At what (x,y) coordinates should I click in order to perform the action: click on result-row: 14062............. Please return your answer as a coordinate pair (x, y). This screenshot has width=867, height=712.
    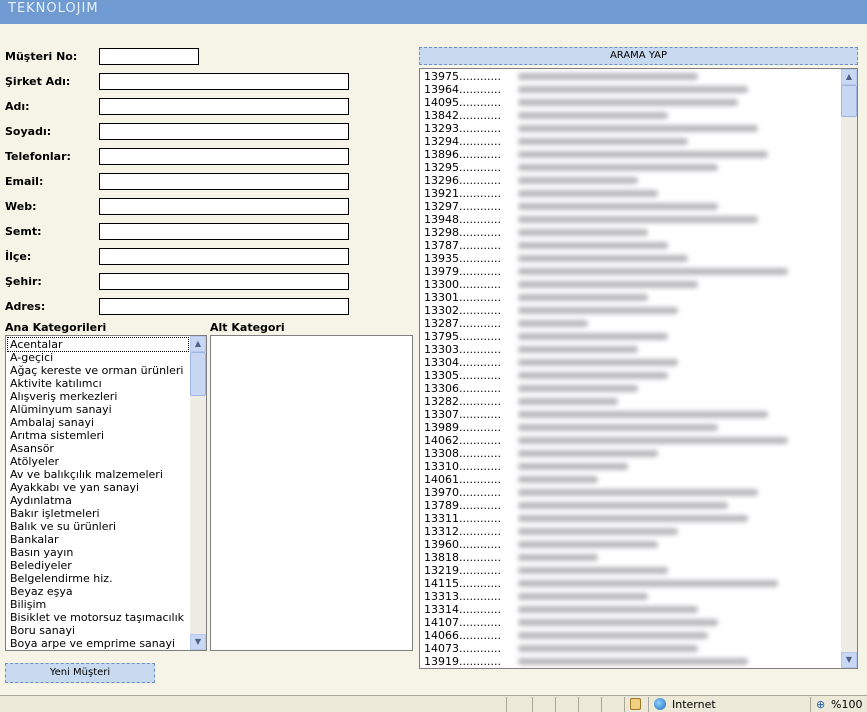
    Looking at the image, I should click on (631, 440).